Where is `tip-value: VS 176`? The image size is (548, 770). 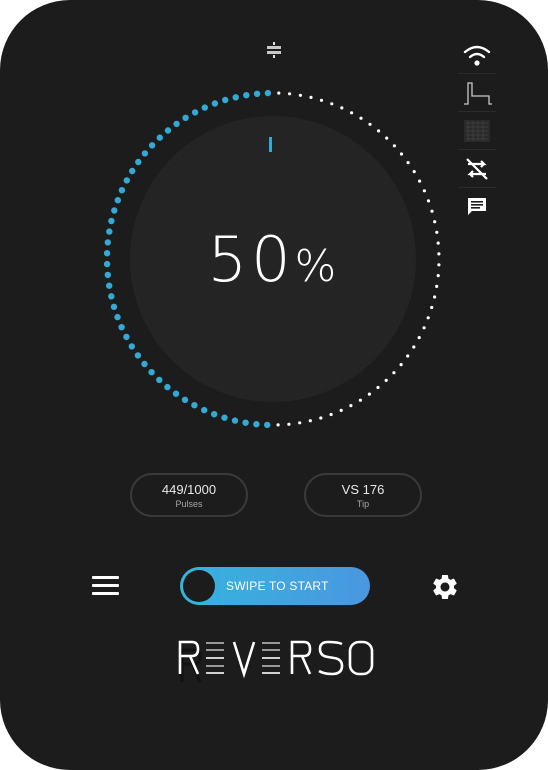 tip-value: VS 176 is located at coordinates (363, 489).